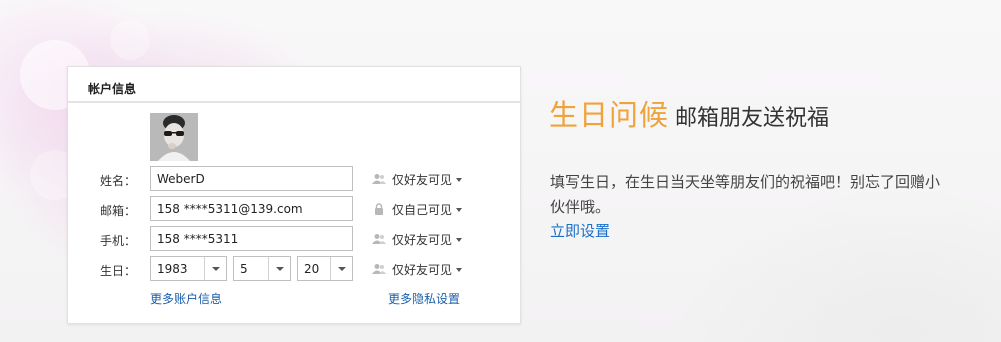 This screenshot has width=1001, height=342. Describe the element at coordinates (117, 181) in the screenshot. I see `name-label: 姓名：` at that location.